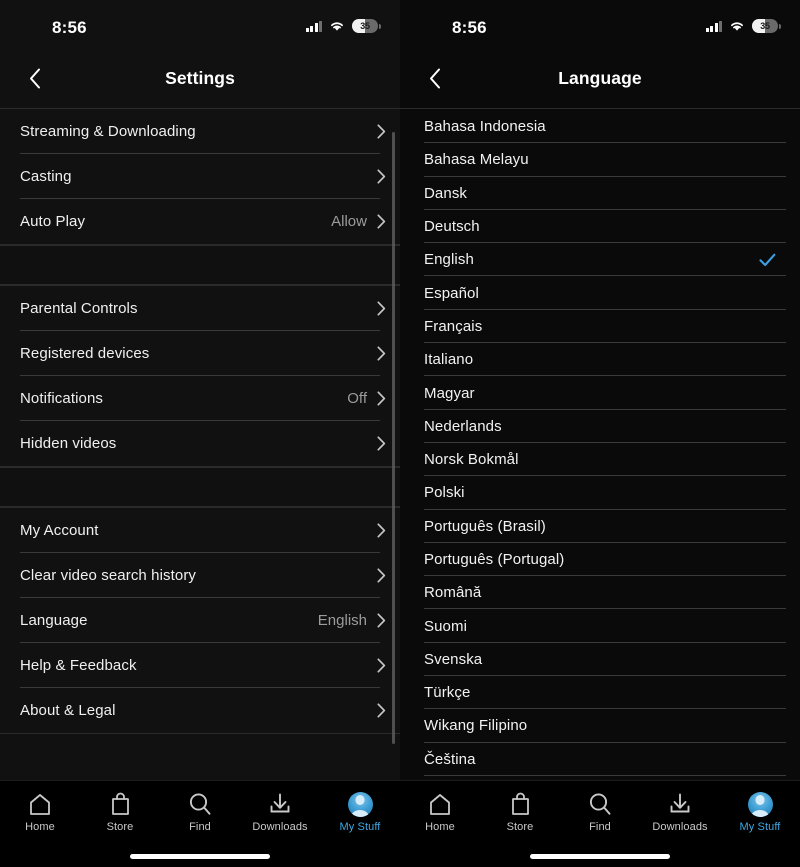  What do you see at coordinates (68, 710) in the screenshot?
I see `settings-row-label: About & Legal` at bounding box center [68, 710].